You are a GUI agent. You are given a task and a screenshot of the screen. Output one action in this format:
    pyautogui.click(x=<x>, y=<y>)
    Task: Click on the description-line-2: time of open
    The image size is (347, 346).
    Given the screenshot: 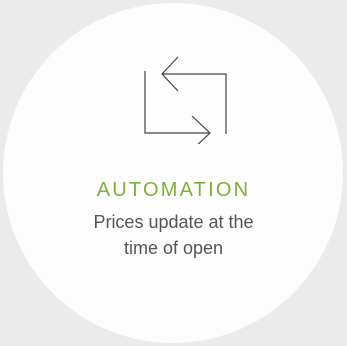 What is the action you would take?
    pyautogui.click(x=173, y=248)
    